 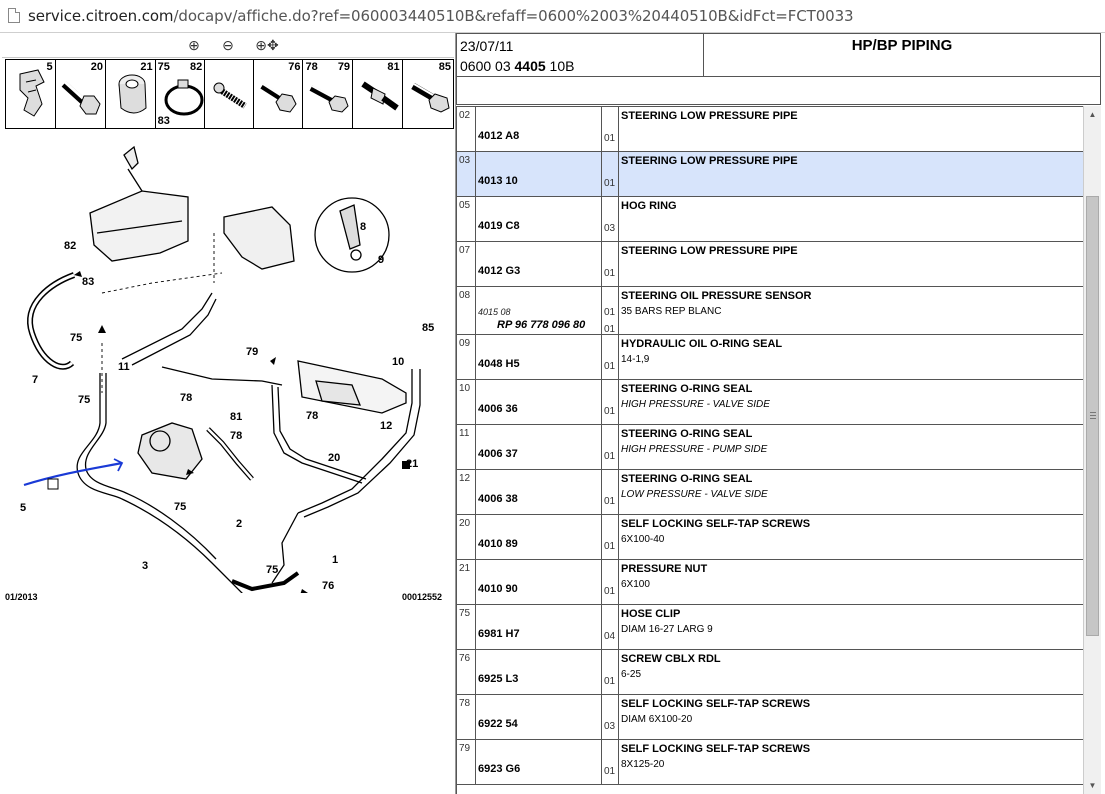 What do you see at coordinates (498, 181) in the screenshot?
I see `part-reference: 4013 10` at bounding box center [498, 181].